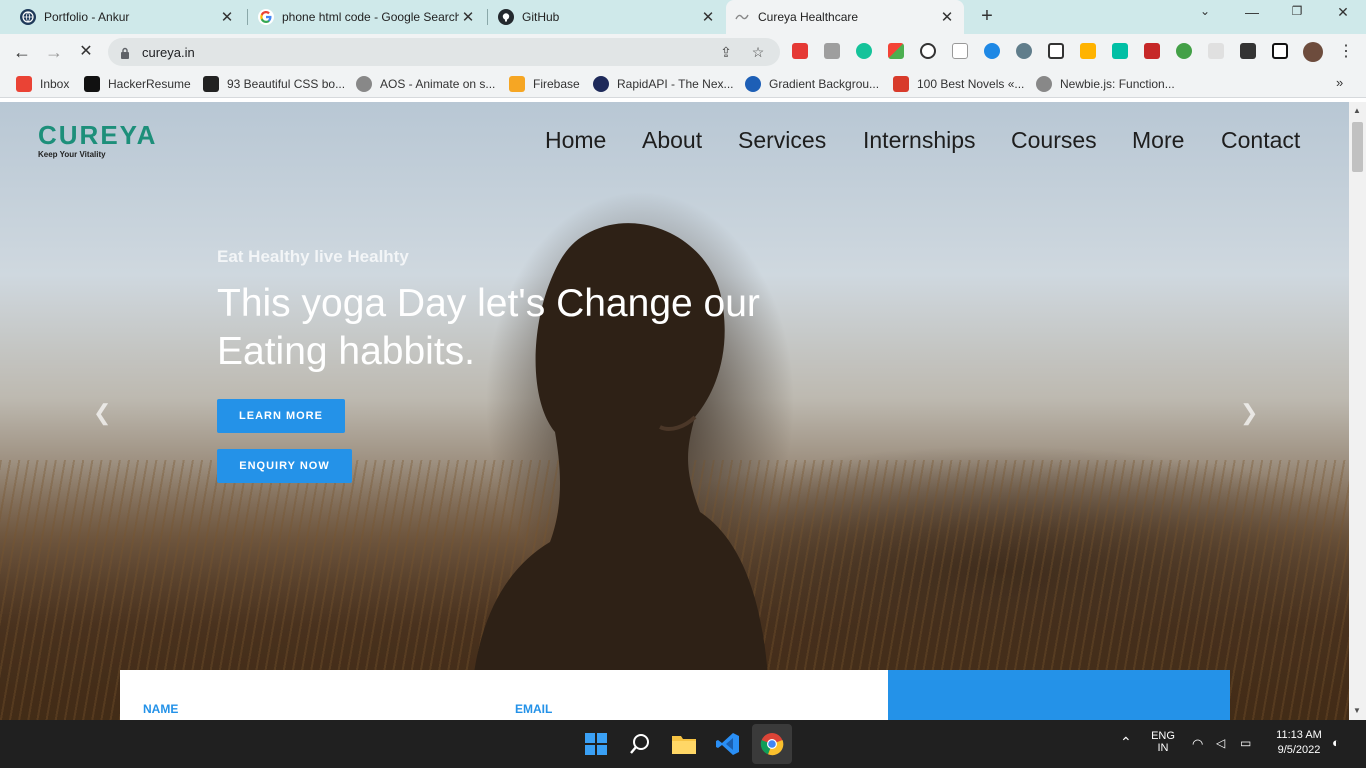  Describe the element at coordinates (1184, 51) in the screenshot. I see `plus-extension-icon` at that location.